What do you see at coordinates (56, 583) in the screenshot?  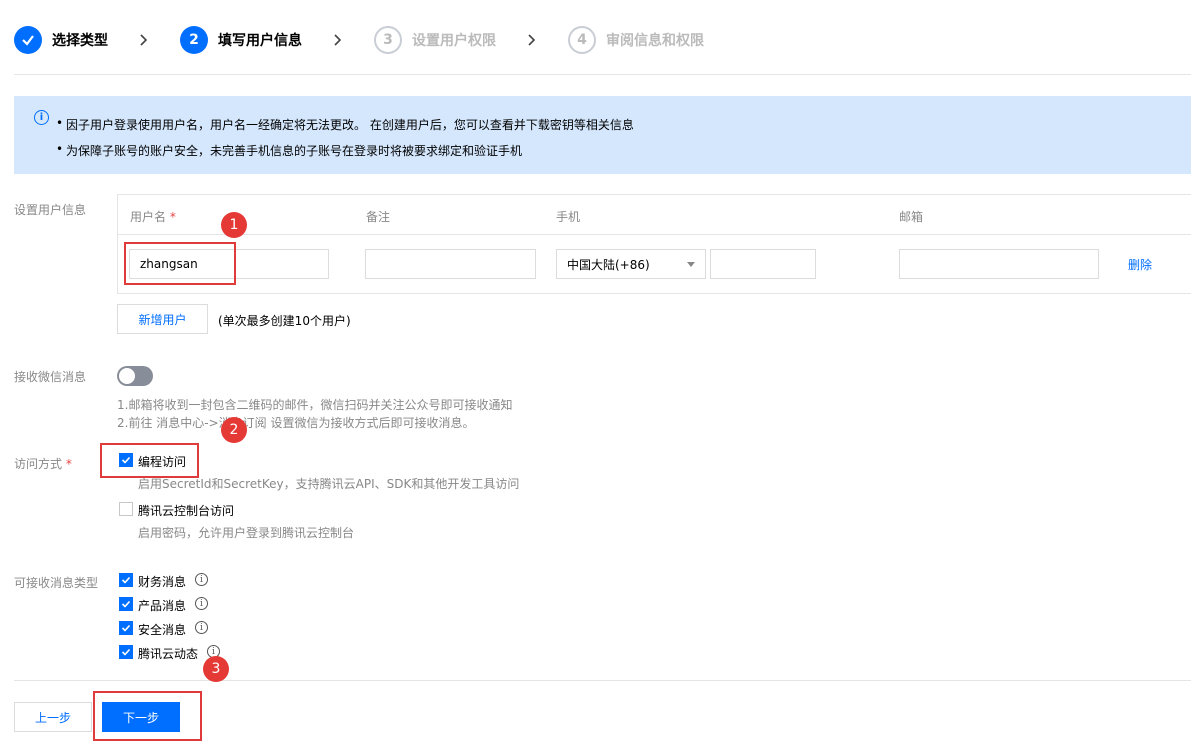 I see `message-types-label: 可接收消息类型` at bounding box center [56, 583].